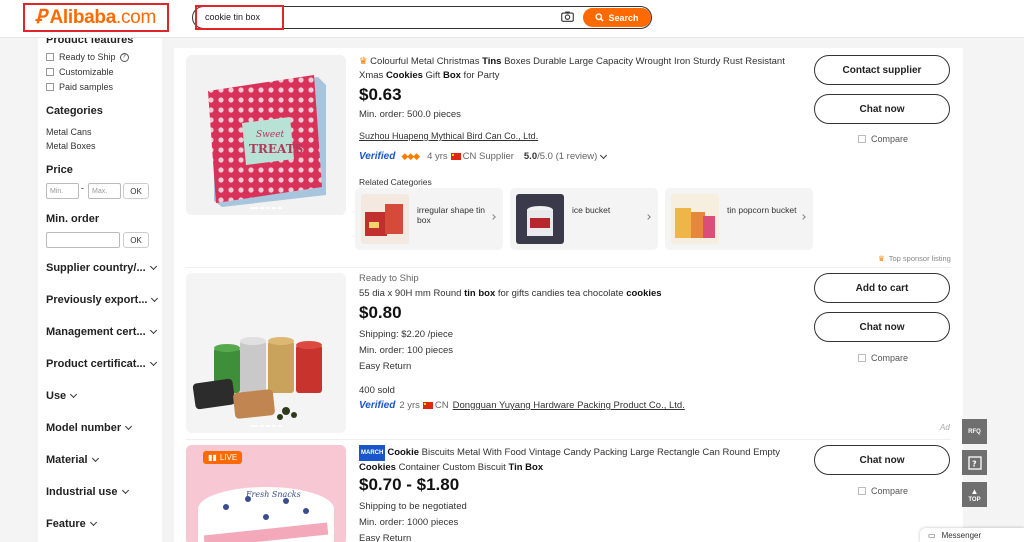  I want to click on category-link-metal-cans: Metal Cans, so click(69, 132).